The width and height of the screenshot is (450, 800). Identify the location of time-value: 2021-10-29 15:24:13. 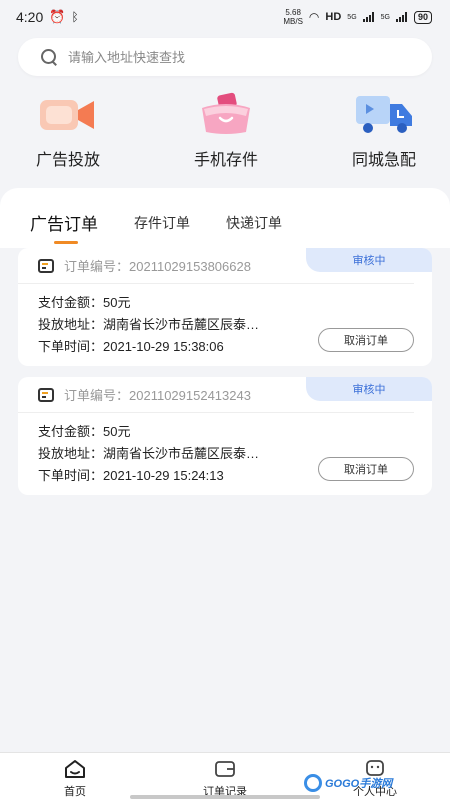
(163, 475).